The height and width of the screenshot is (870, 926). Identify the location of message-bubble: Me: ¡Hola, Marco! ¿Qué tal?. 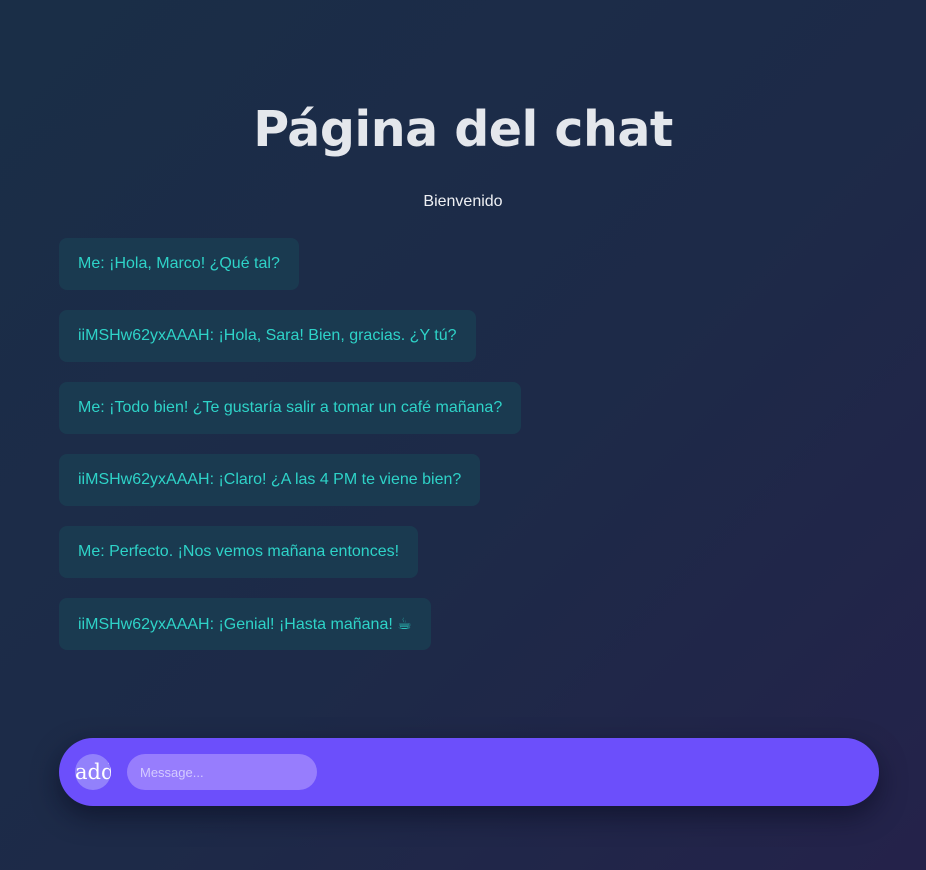
(179, 264).